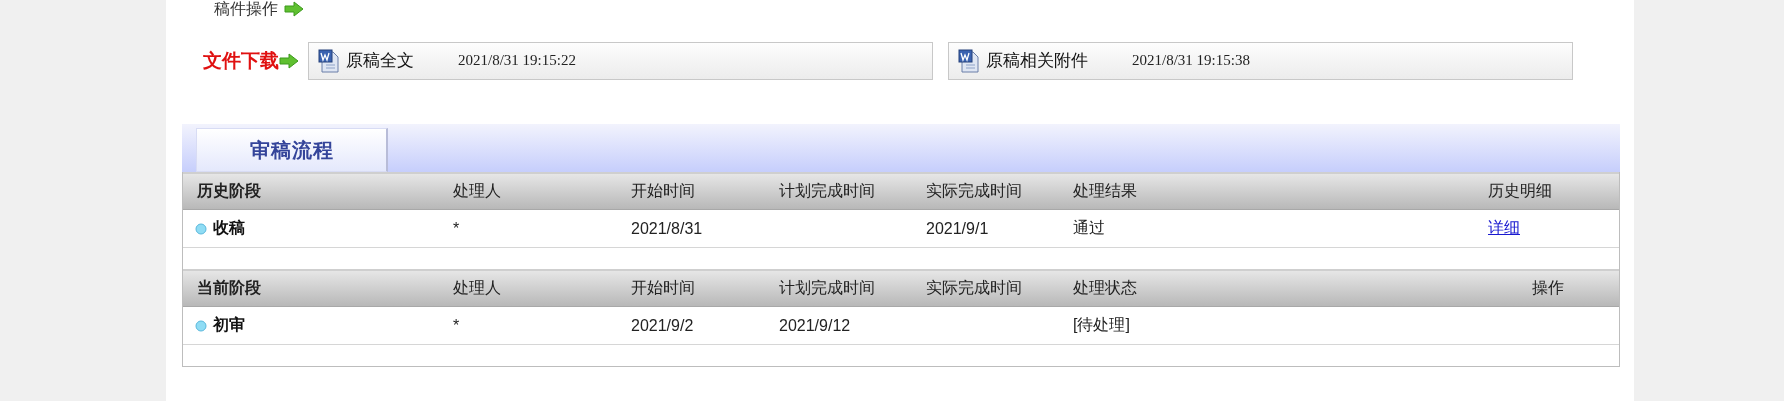 This screenshot has width=1784, height=401. I want to click on column-header: 处理结果, so click(1105, 191).